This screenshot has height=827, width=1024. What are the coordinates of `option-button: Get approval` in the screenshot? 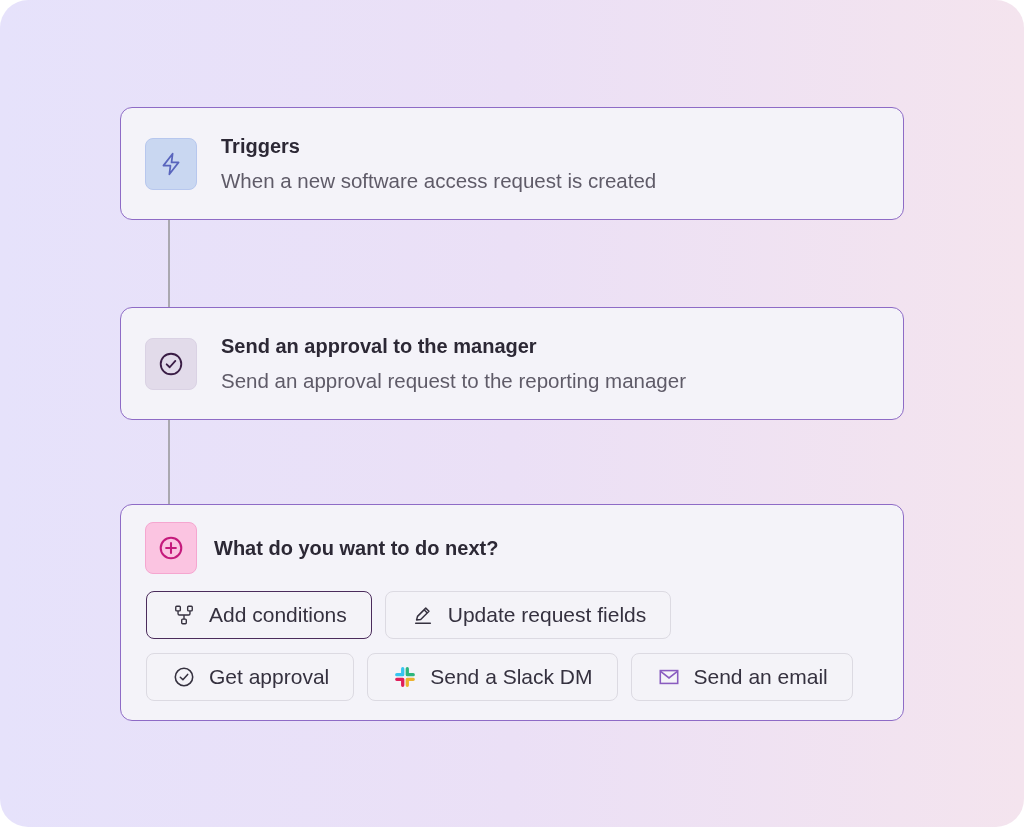 It's located at (250, 677).